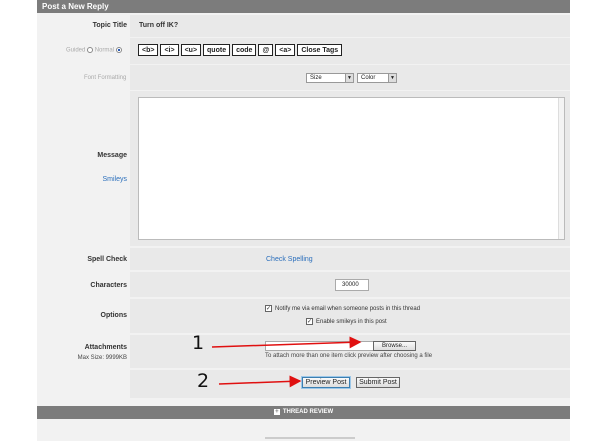 The width and height of the screenshot is (600, 441). I want to click on arrow-to-preview, so click(260, 381).